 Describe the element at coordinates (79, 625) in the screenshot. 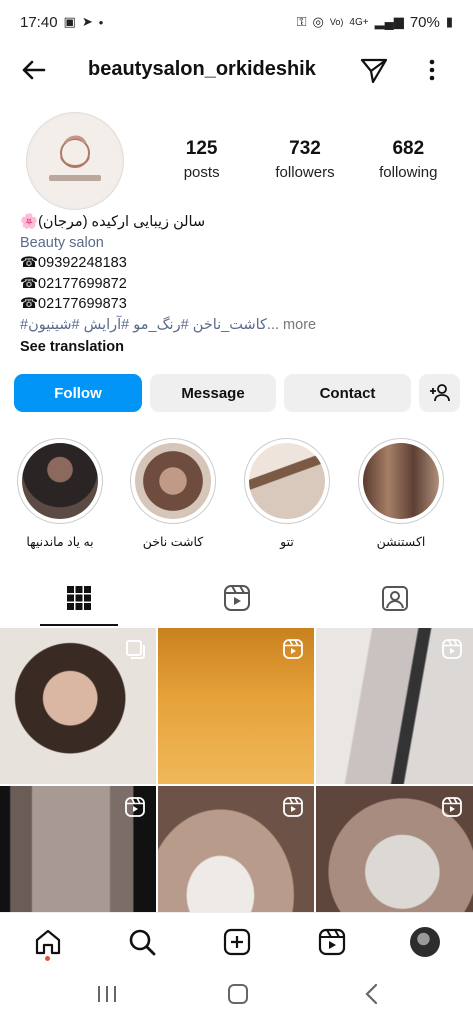

I see `active-tab-indicator` at that location.